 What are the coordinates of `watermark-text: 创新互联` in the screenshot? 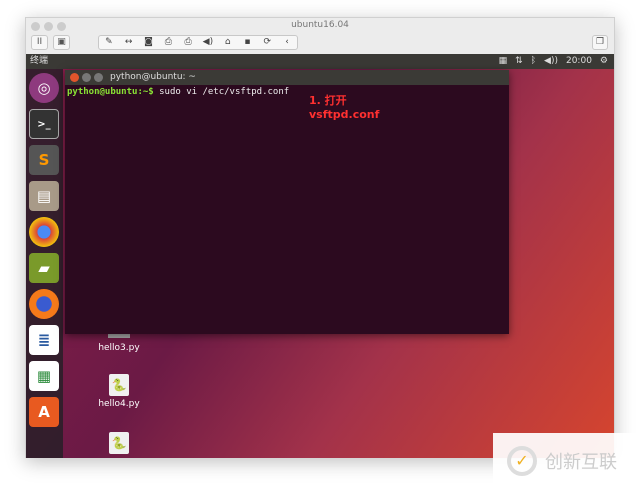 It's located at (581, 462).